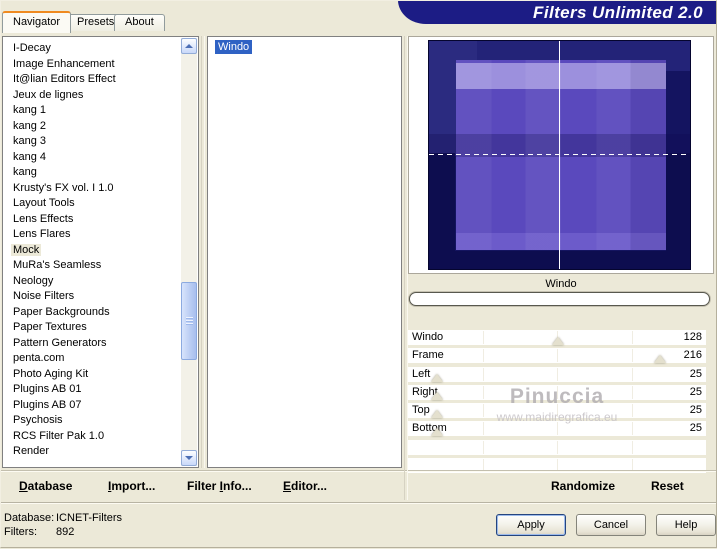 The height and width of the screenshot is (549, 717). Describe the element at coordinates (531, 525) in the screenshot. I see `apply-button: Apply` at that location.